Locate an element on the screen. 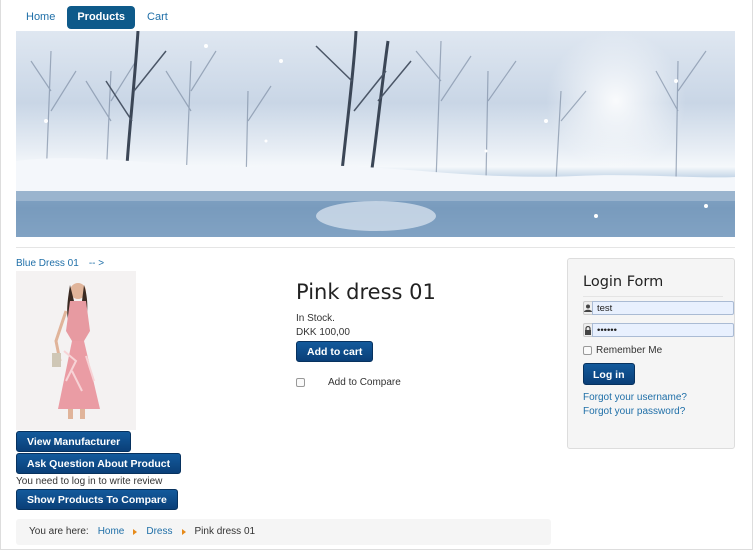  login-title: Login Form is located at coordinates (623, 282).